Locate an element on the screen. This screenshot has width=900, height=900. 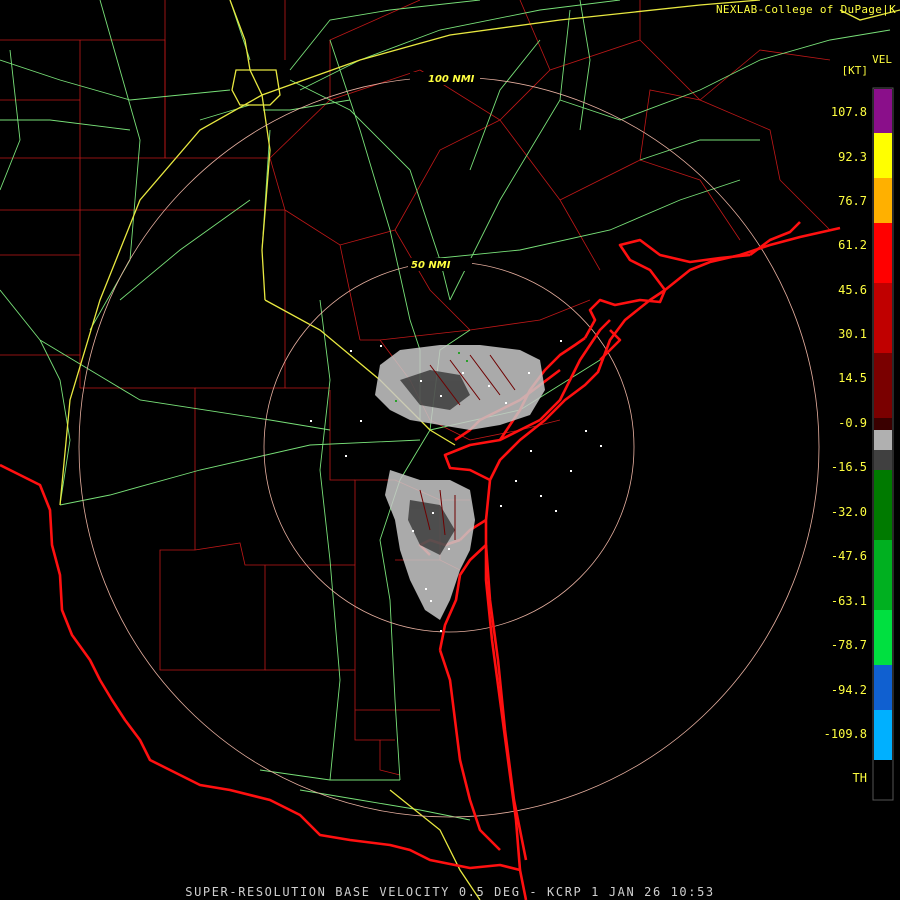
velocity-color-scale is located at coordinates (883, 444).